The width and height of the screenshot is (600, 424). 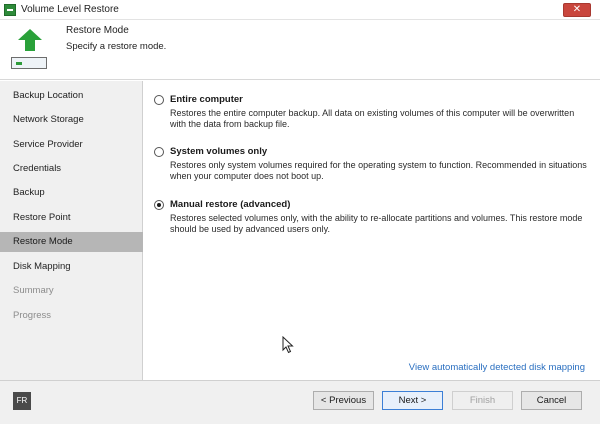 I want to click on previous-button: < Previous, so click(x=343, y=400).